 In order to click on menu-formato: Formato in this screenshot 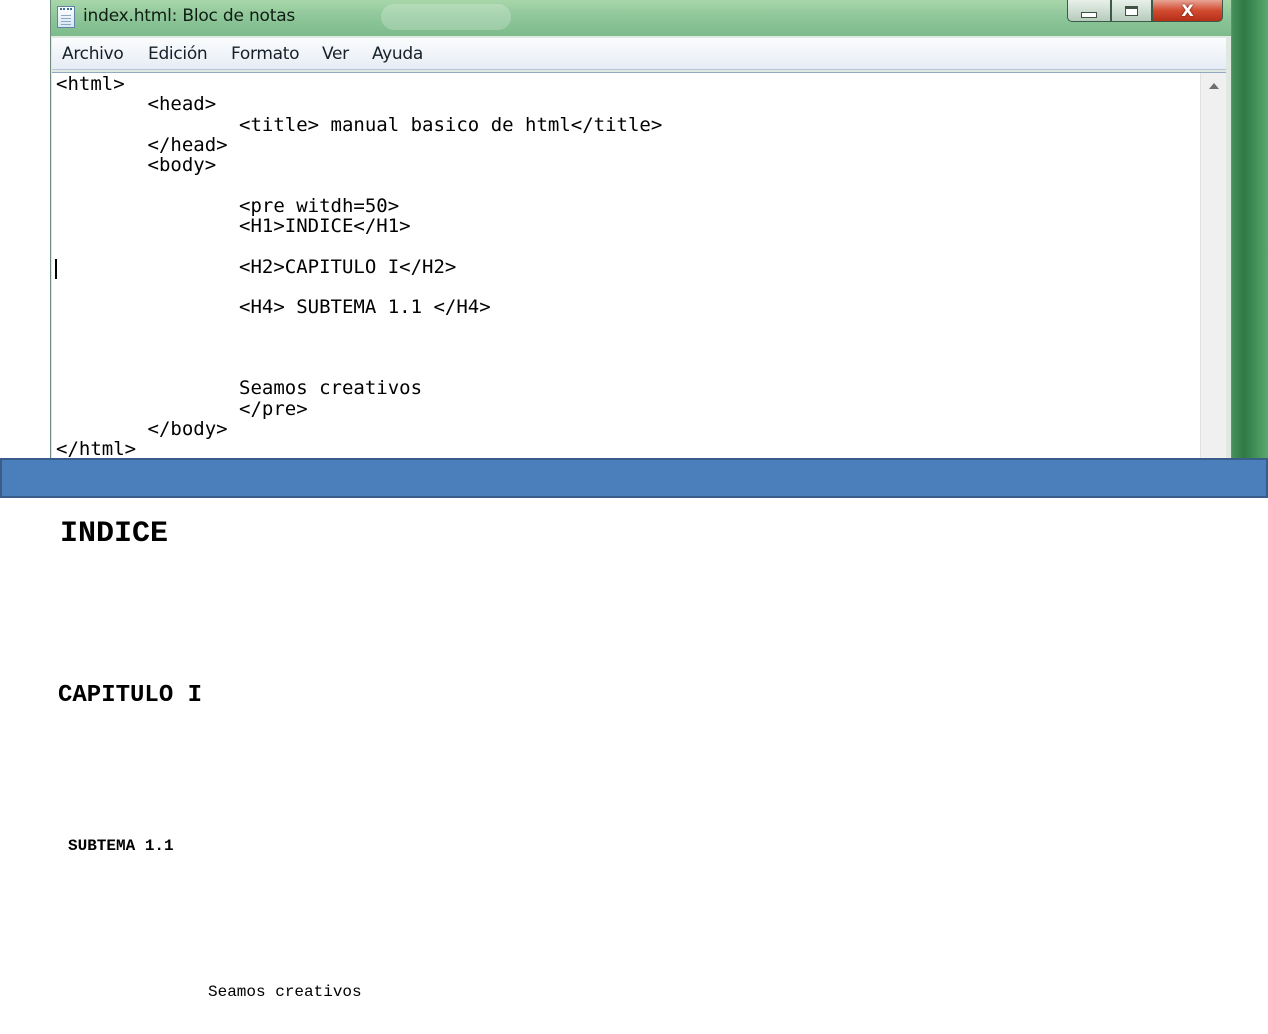, I will do `click(265, 54)`.